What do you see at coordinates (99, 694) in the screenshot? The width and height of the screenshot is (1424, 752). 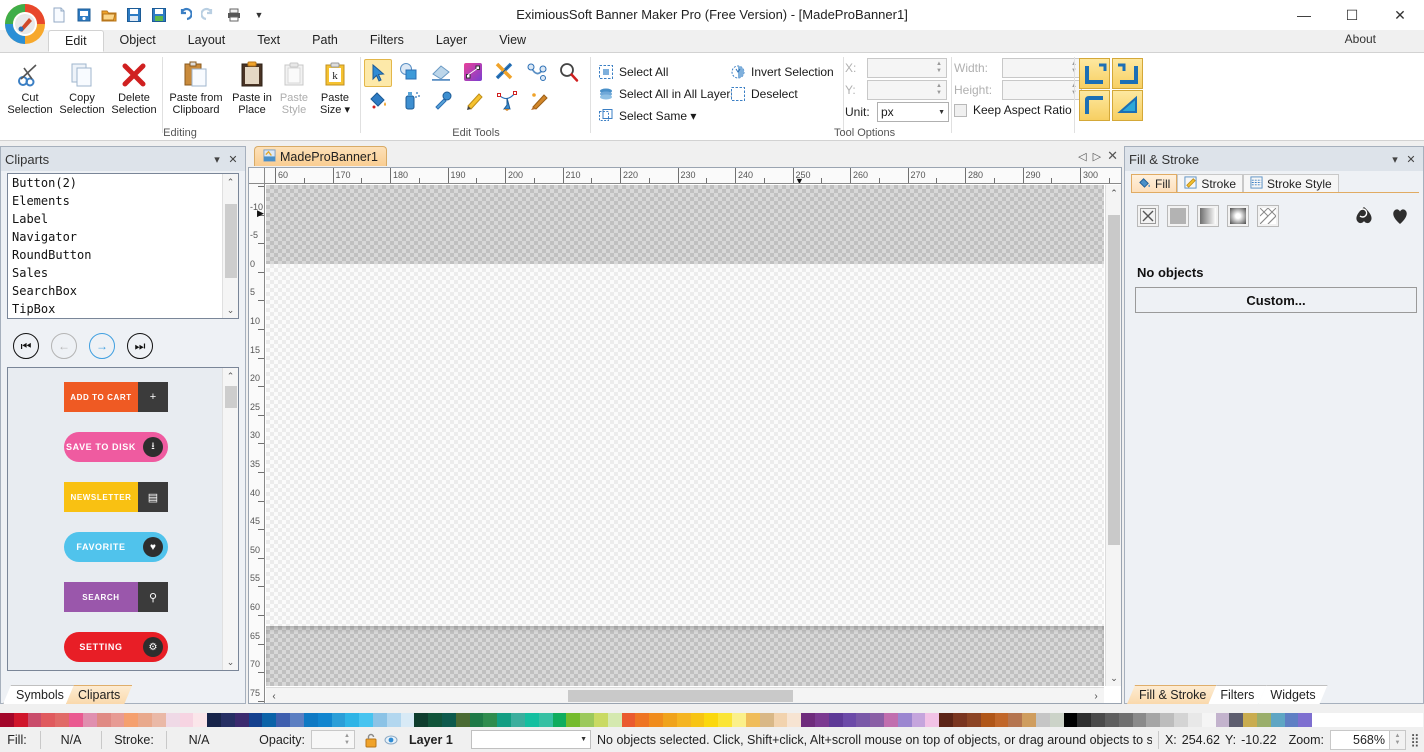 I see `tab-cliparts: Cliparts` at bounding box center [99, 694].